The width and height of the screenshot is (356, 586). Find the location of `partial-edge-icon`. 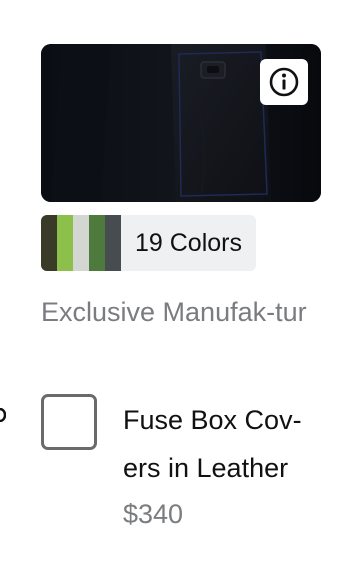

partial-edge-icon is located at coordinates (3, 415).